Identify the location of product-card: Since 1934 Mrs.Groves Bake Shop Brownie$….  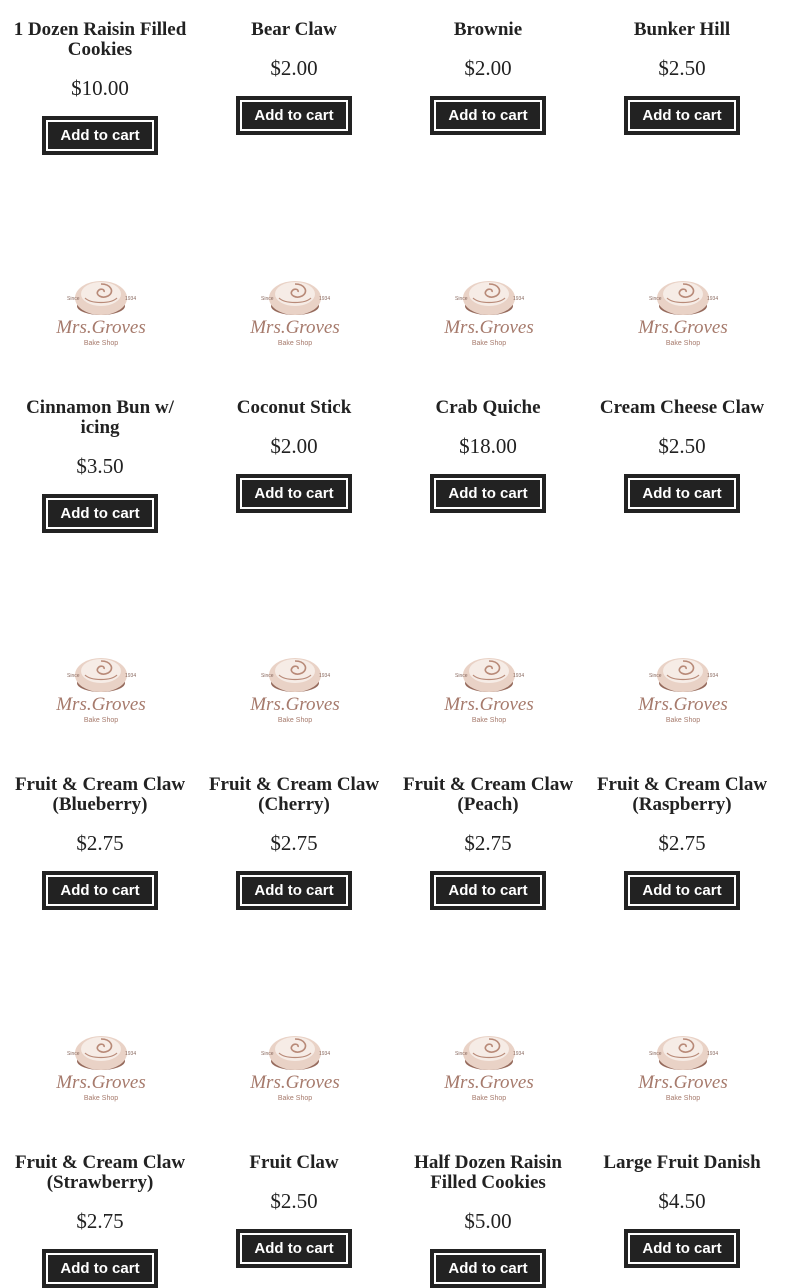
(488, 67).